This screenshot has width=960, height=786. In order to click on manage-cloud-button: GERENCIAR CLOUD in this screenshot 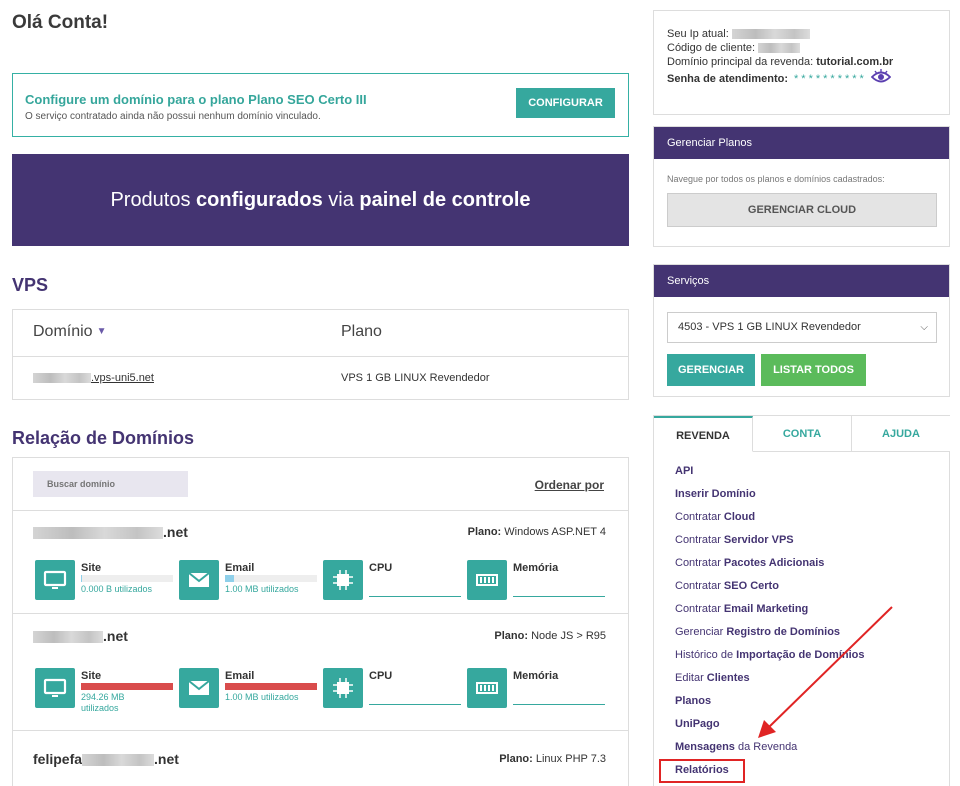, I will do `click(802, 210)`.